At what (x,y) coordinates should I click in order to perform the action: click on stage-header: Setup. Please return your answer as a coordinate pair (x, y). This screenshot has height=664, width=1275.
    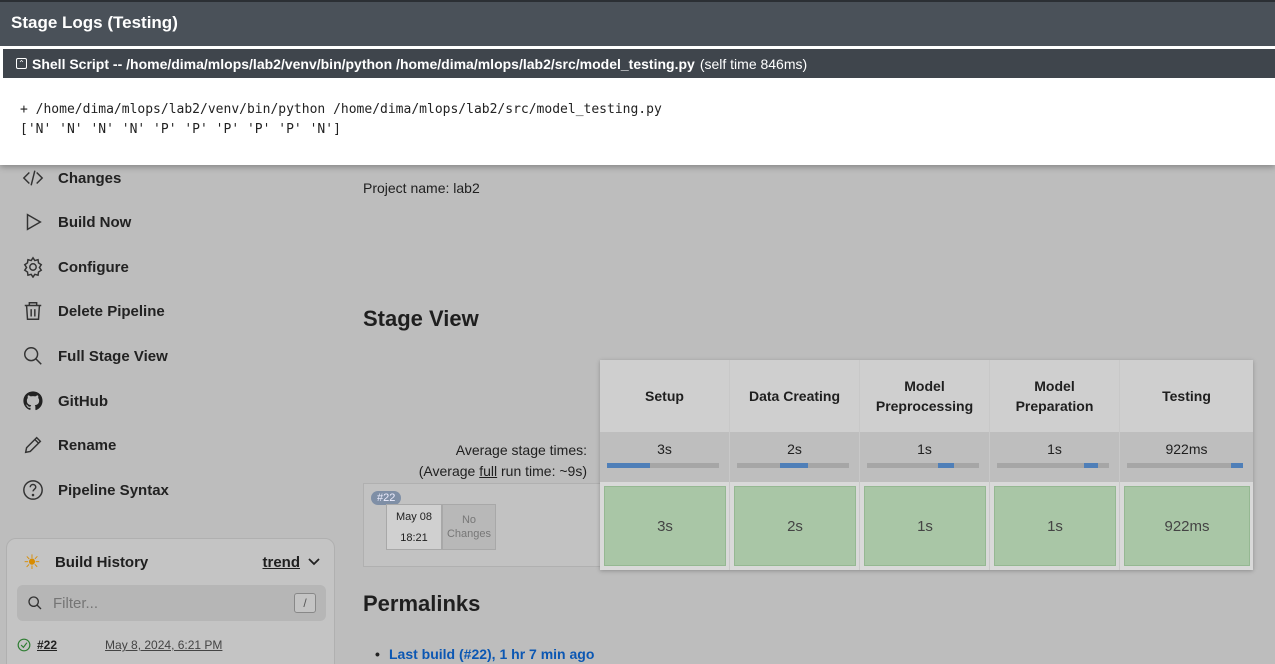
    Looking at the image, I should click on (664, 396).